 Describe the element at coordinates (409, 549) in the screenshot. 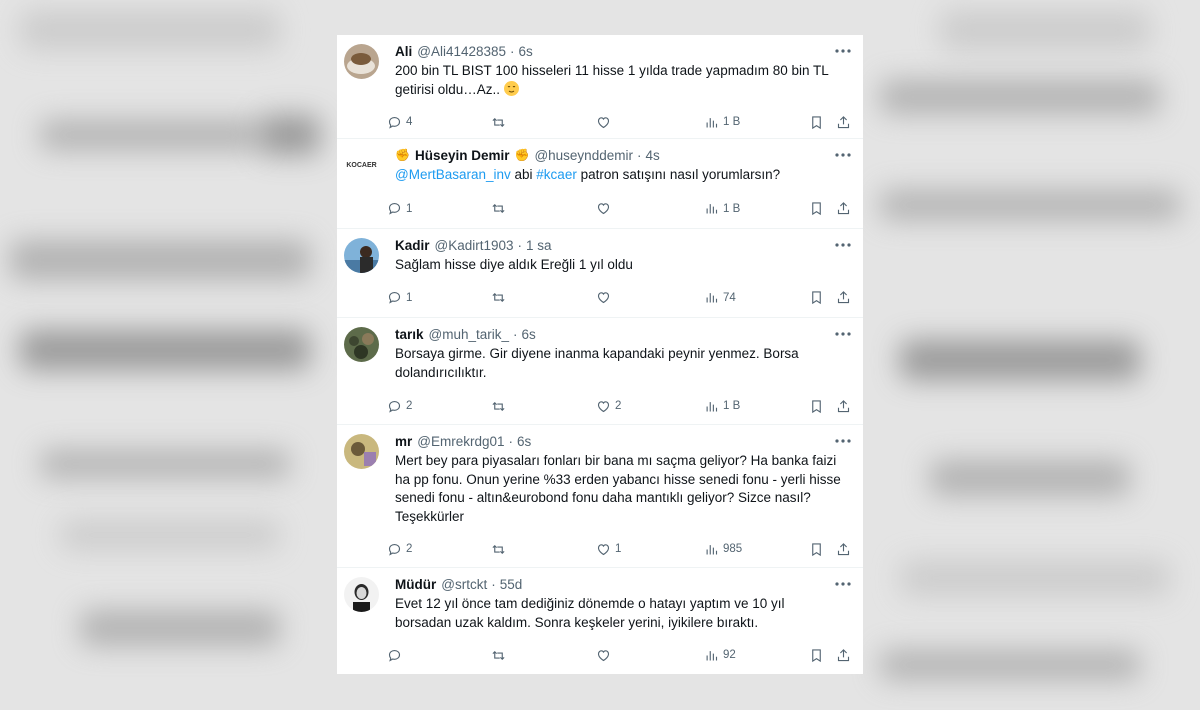

I see `reply-count: 2` at that location.